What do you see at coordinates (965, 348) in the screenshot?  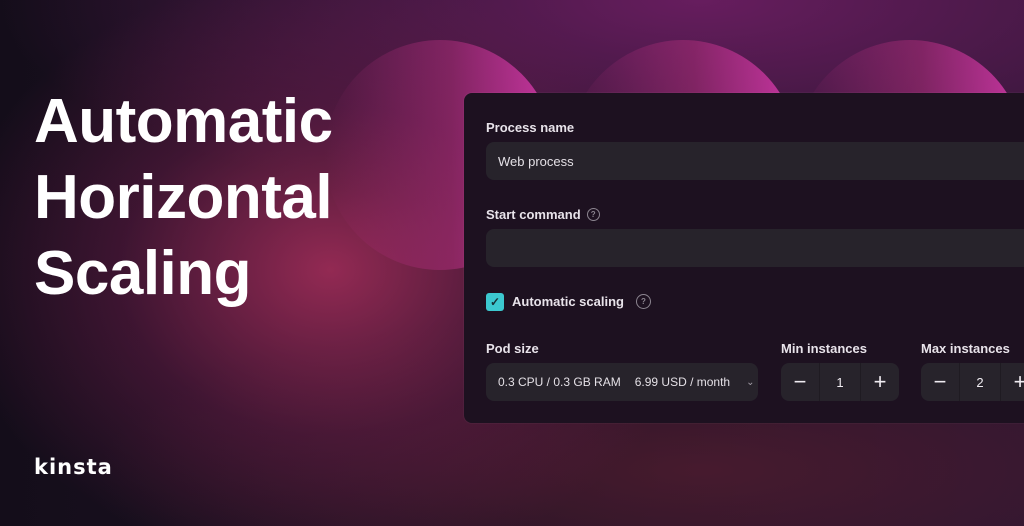 I see `max-instances-label: Max instances` at bounding box center [965, 348].